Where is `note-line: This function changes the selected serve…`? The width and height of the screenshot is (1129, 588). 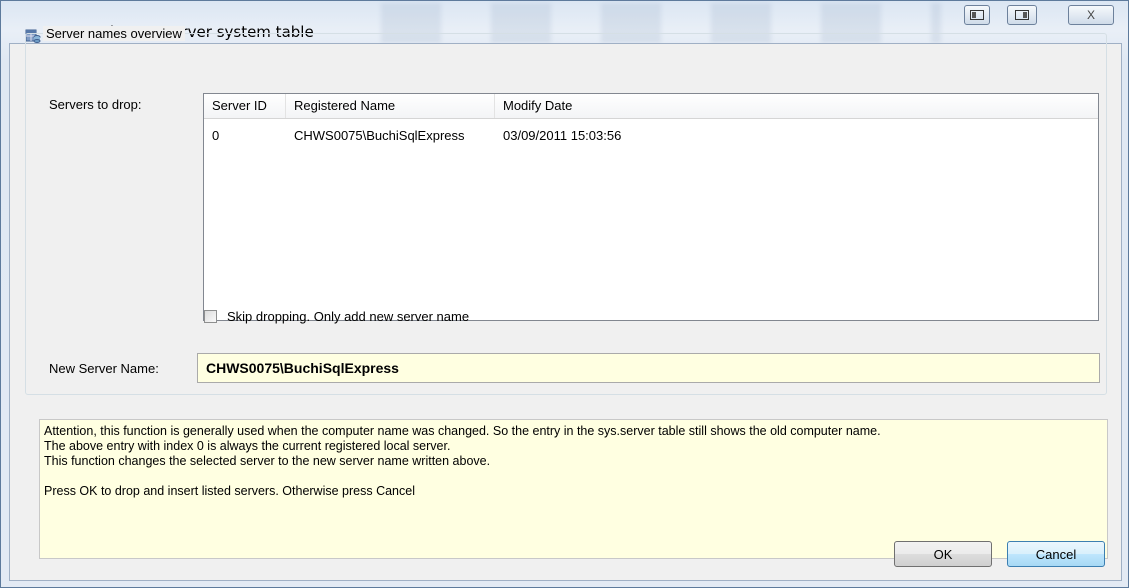
note-line: This function changes the selected serve… is located at coordinates (267, 461).